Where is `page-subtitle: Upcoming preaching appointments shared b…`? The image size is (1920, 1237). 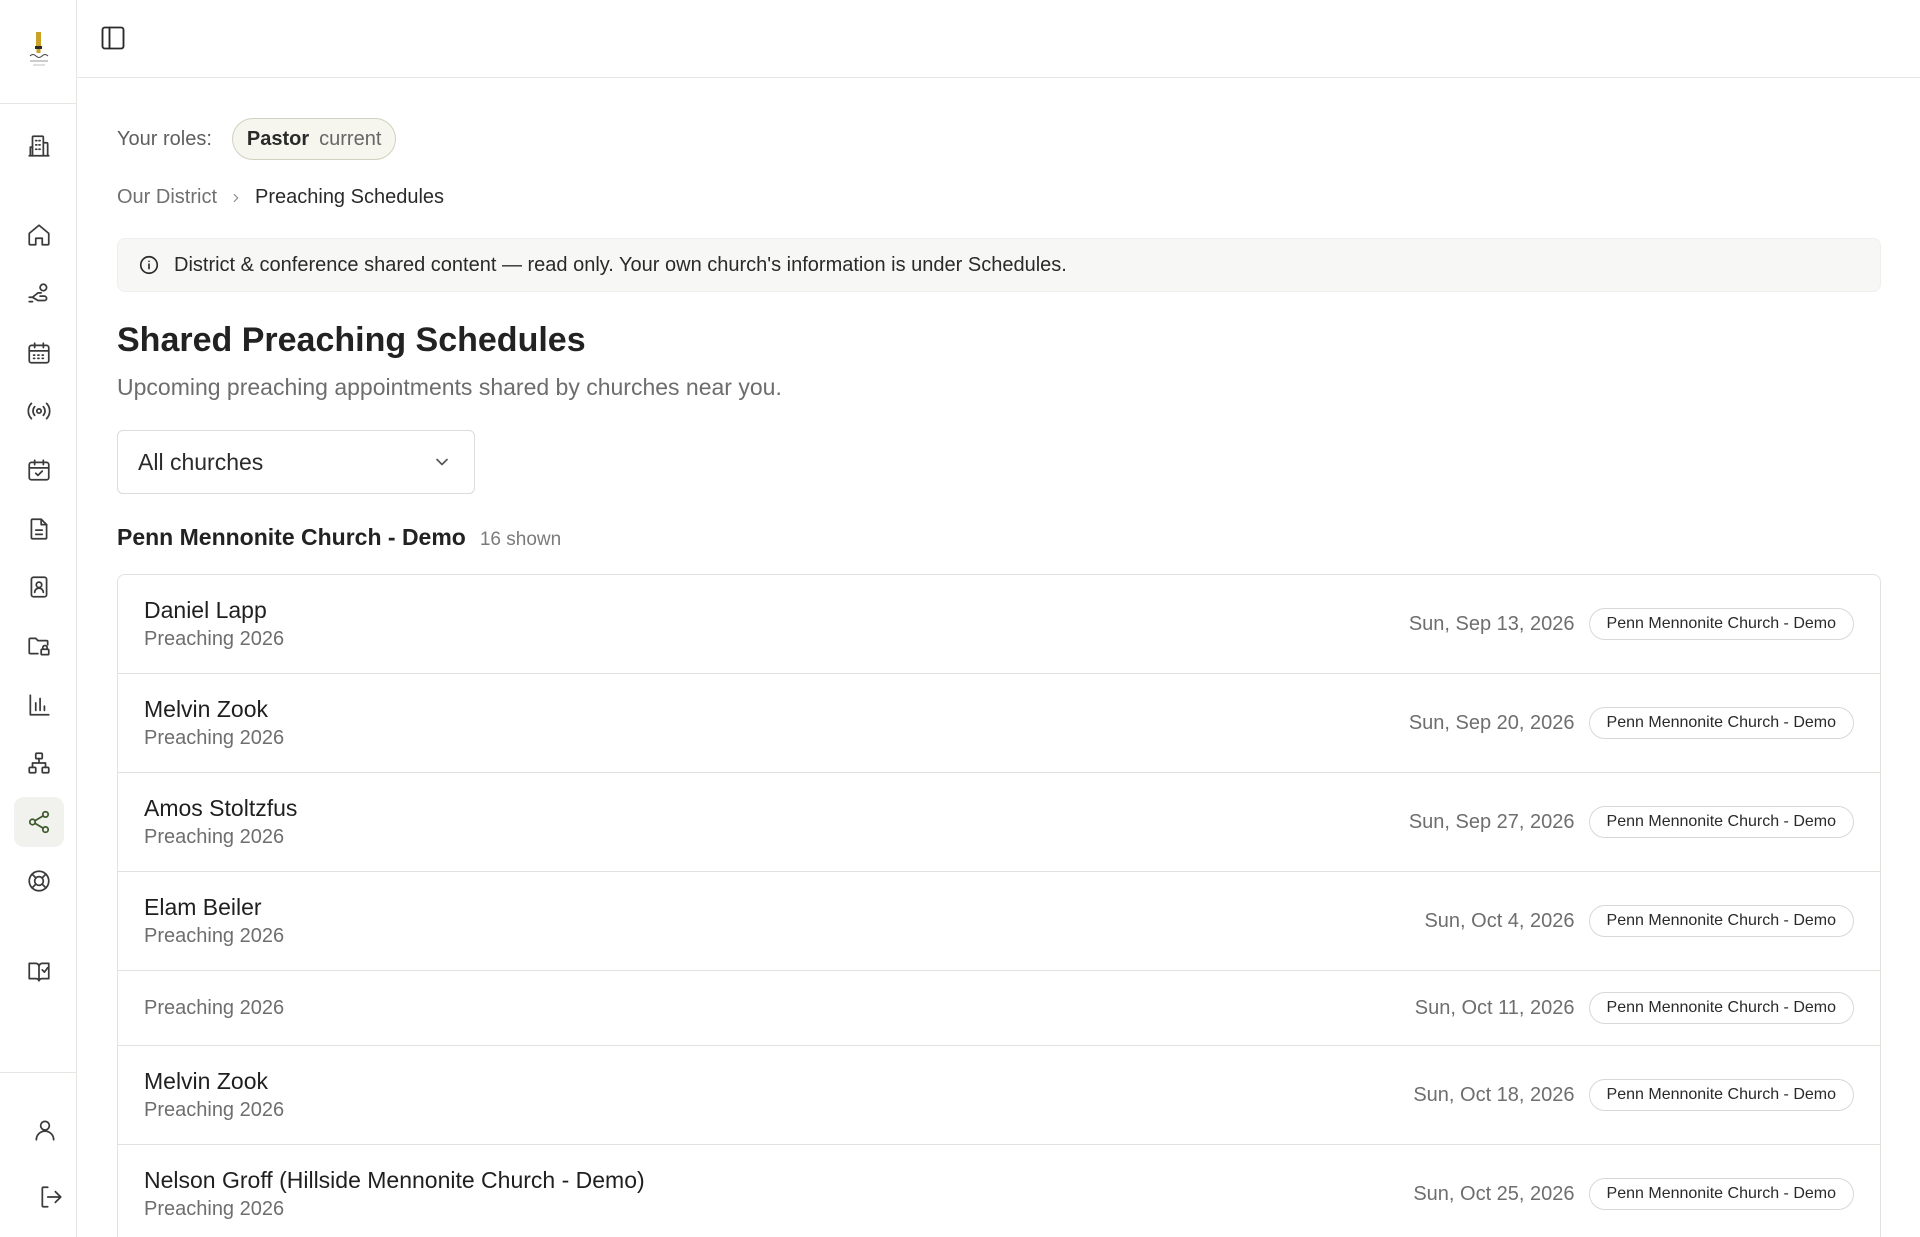 page-subtitle: Upcoming preaching appointments shared b… is located at coordinates (449, 387).